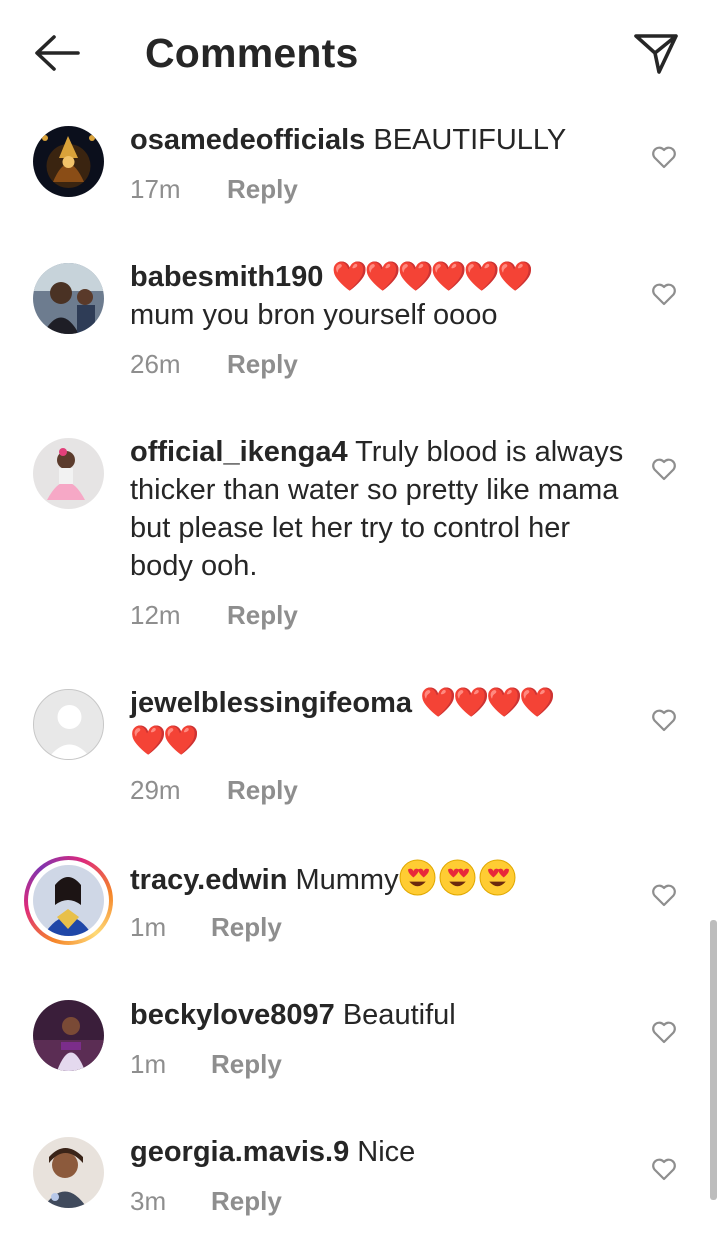  I want to click on heart-emoji-text: ❤️❤️❤️❤️, so click(487, 703).